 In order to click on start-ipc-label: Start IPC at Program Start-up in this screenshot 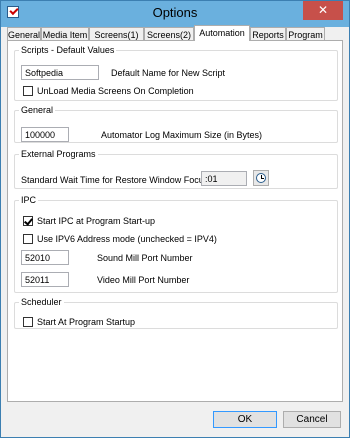, I will do `click(96, 221)`.